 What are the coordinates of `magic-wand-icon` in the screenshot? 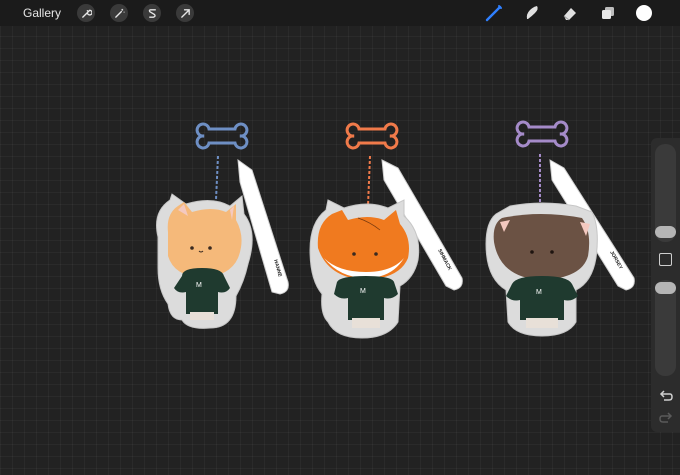 It's located at (119, 13).